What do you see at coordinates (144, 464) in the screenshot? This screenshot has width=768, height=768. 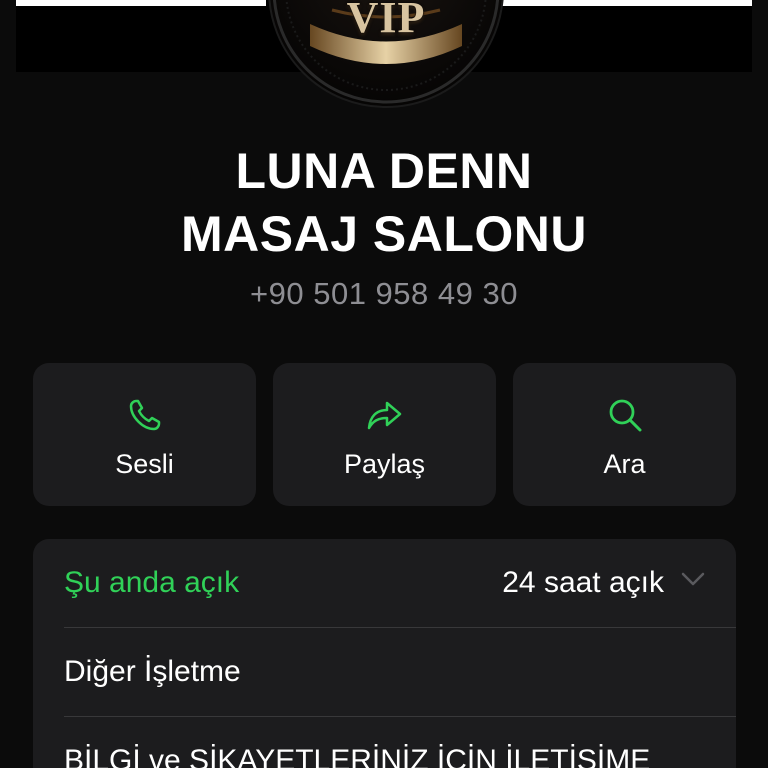 I see `voice-call-label: Sesli` at bounding box center [144, 464].